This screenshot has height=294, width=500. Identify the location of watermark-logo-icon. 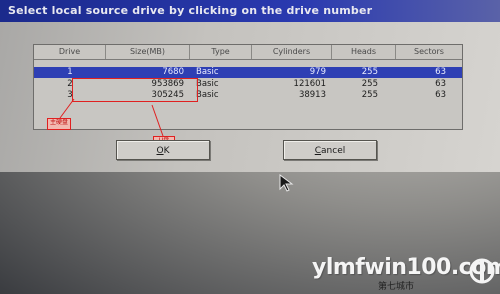
(482, 271).